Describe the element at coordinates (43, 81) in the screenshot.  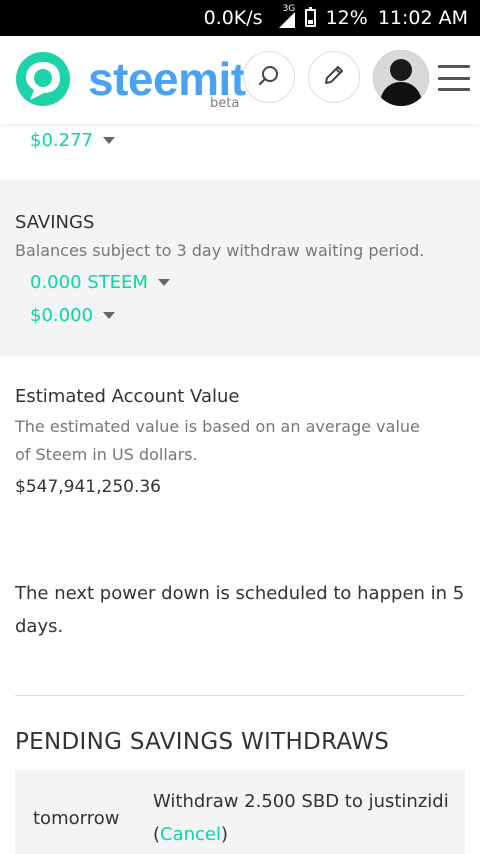
I see `steemit-logo-icon` at that location.